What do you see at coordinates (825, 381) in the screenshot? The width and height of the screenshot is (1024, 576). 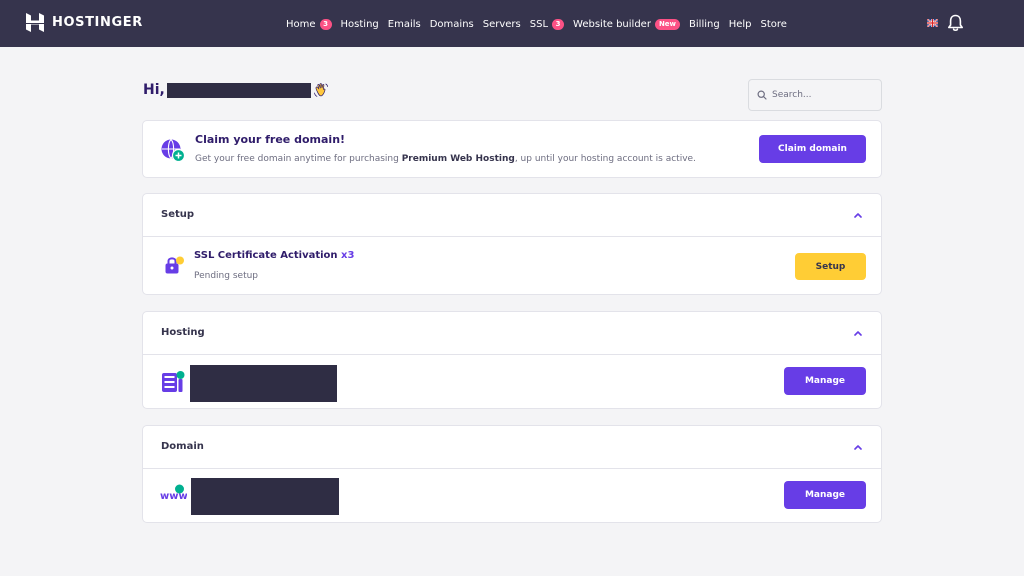 I see `hosting-manage-button: Manage` at bounding box center [825, 381].